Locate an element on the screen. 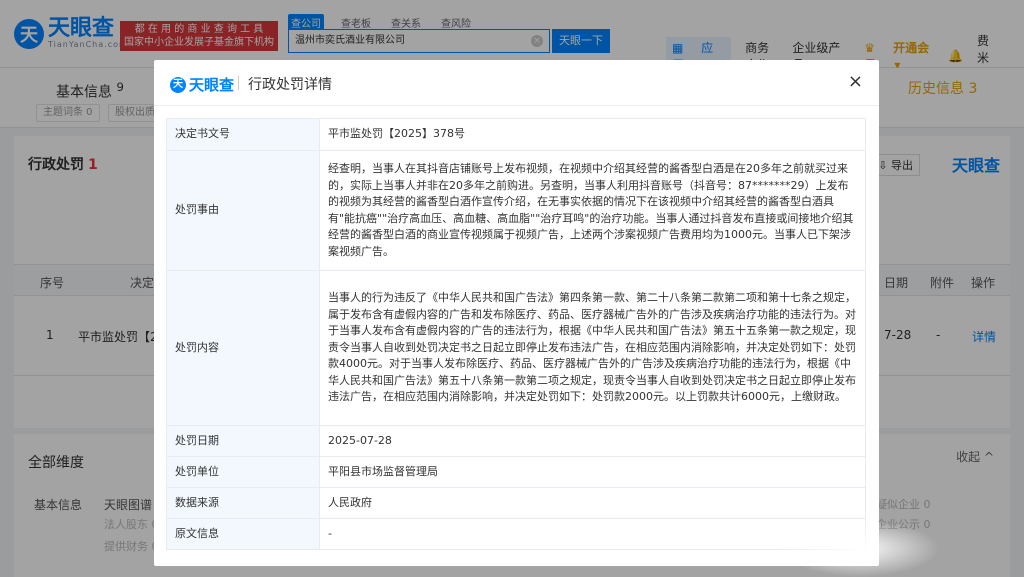 This screenshot has height=577, width=1024. label-date: 处罚日期 is located at coordinates (243, 441).